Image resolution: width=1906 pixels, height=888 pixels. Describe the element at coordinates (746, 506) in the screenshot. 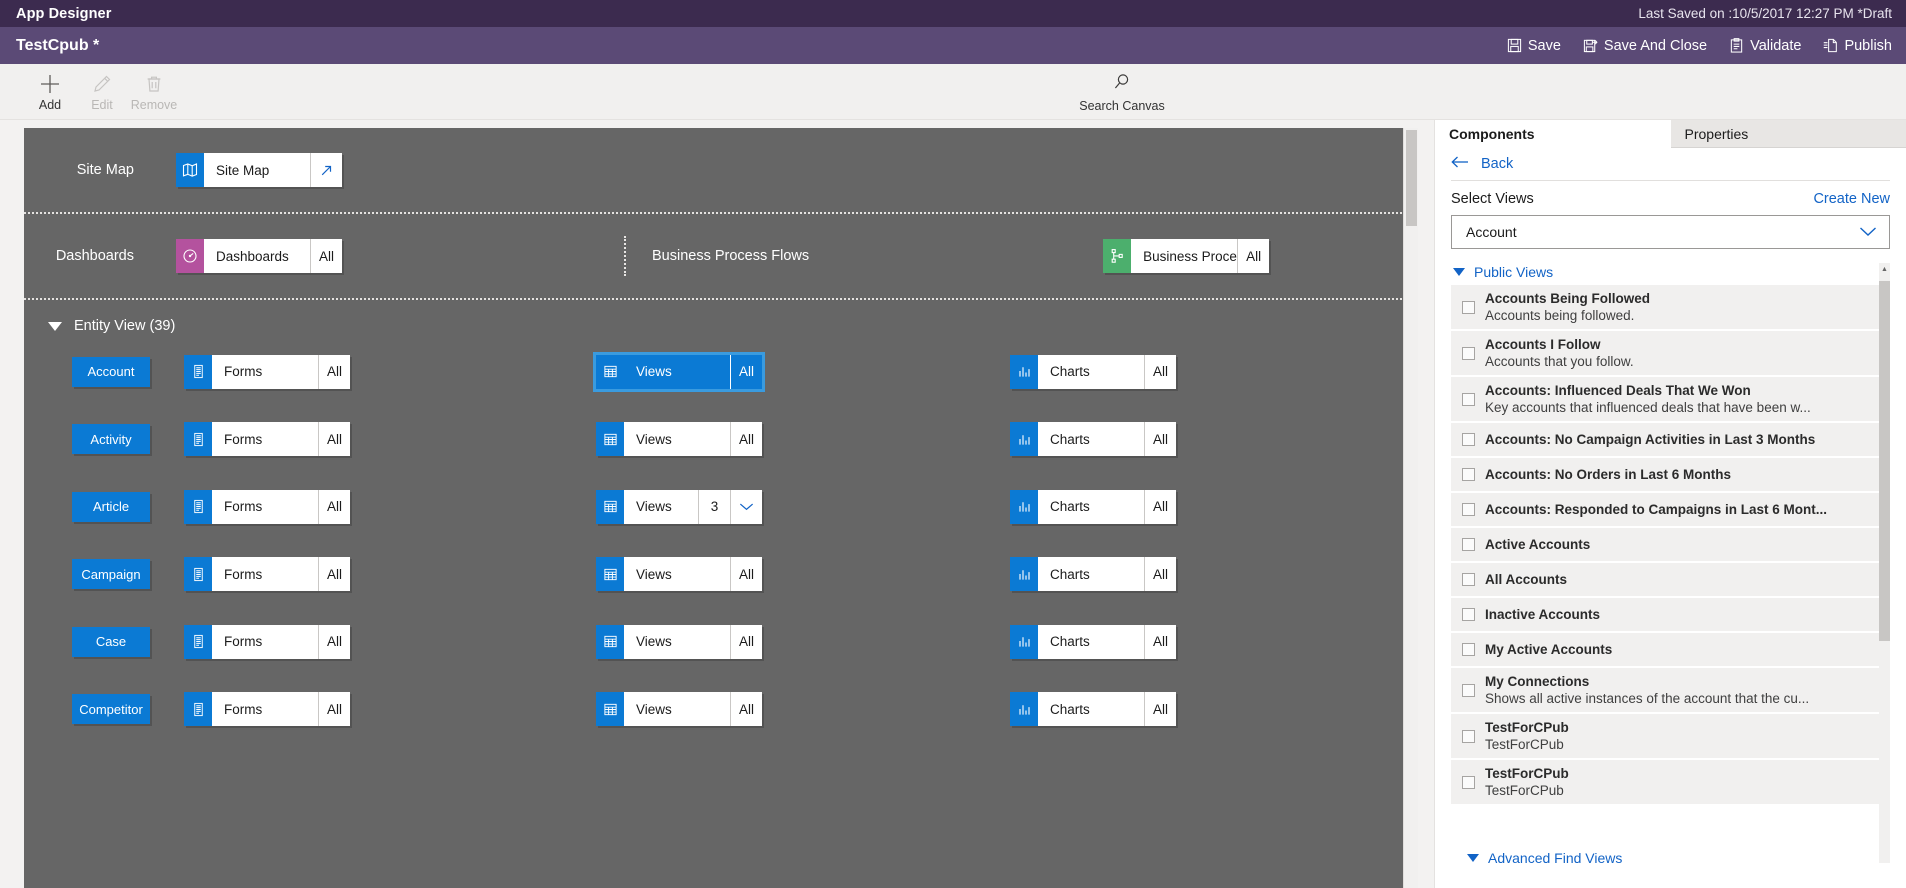

I see `views-tile-chevron` at that location.